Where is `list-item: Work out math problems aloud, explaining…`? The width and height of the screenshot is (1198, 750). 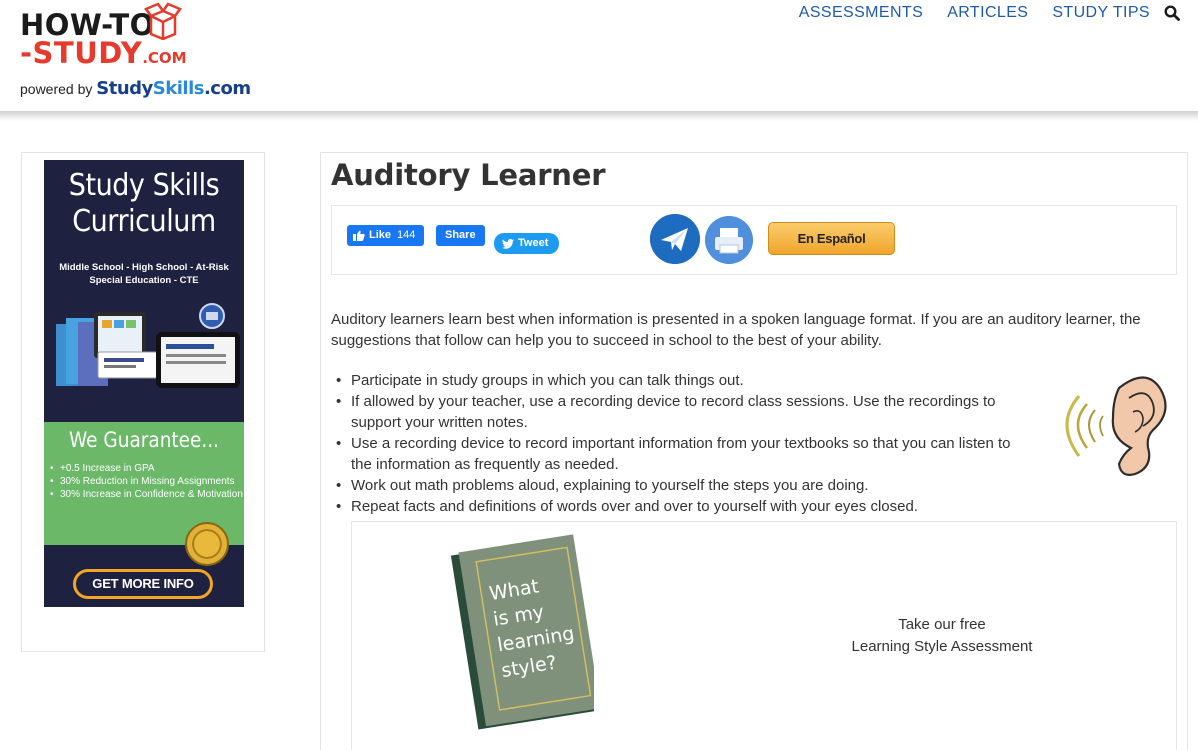
list-item: Work out math problems aloud, explaining… is located at coordinates (681, 485).